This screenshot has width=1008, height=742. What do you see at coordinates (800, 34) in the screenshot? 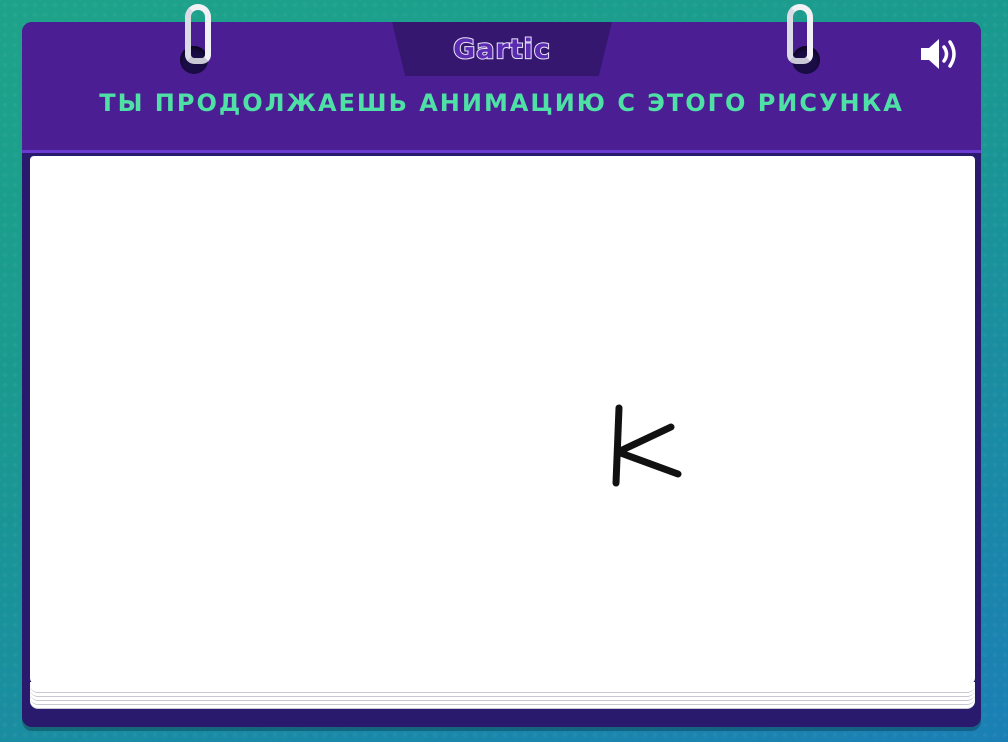
I see `binder-ring-right-icon` at bounding box center [800, 34].